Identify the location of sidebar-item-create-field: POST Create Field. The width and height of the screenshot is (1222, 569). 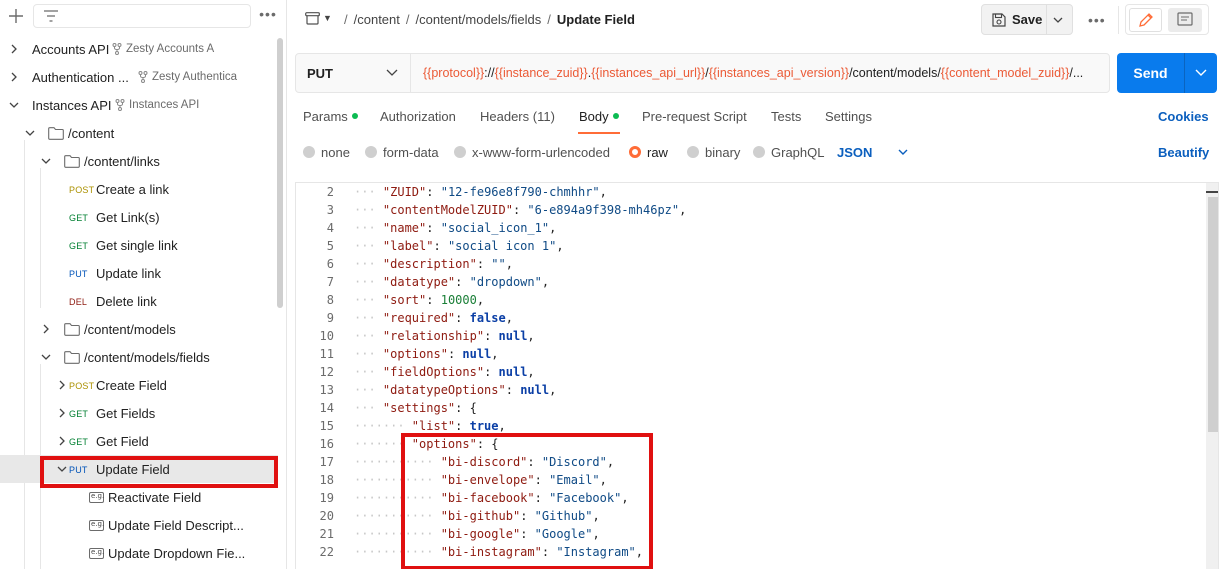
(139, 385).